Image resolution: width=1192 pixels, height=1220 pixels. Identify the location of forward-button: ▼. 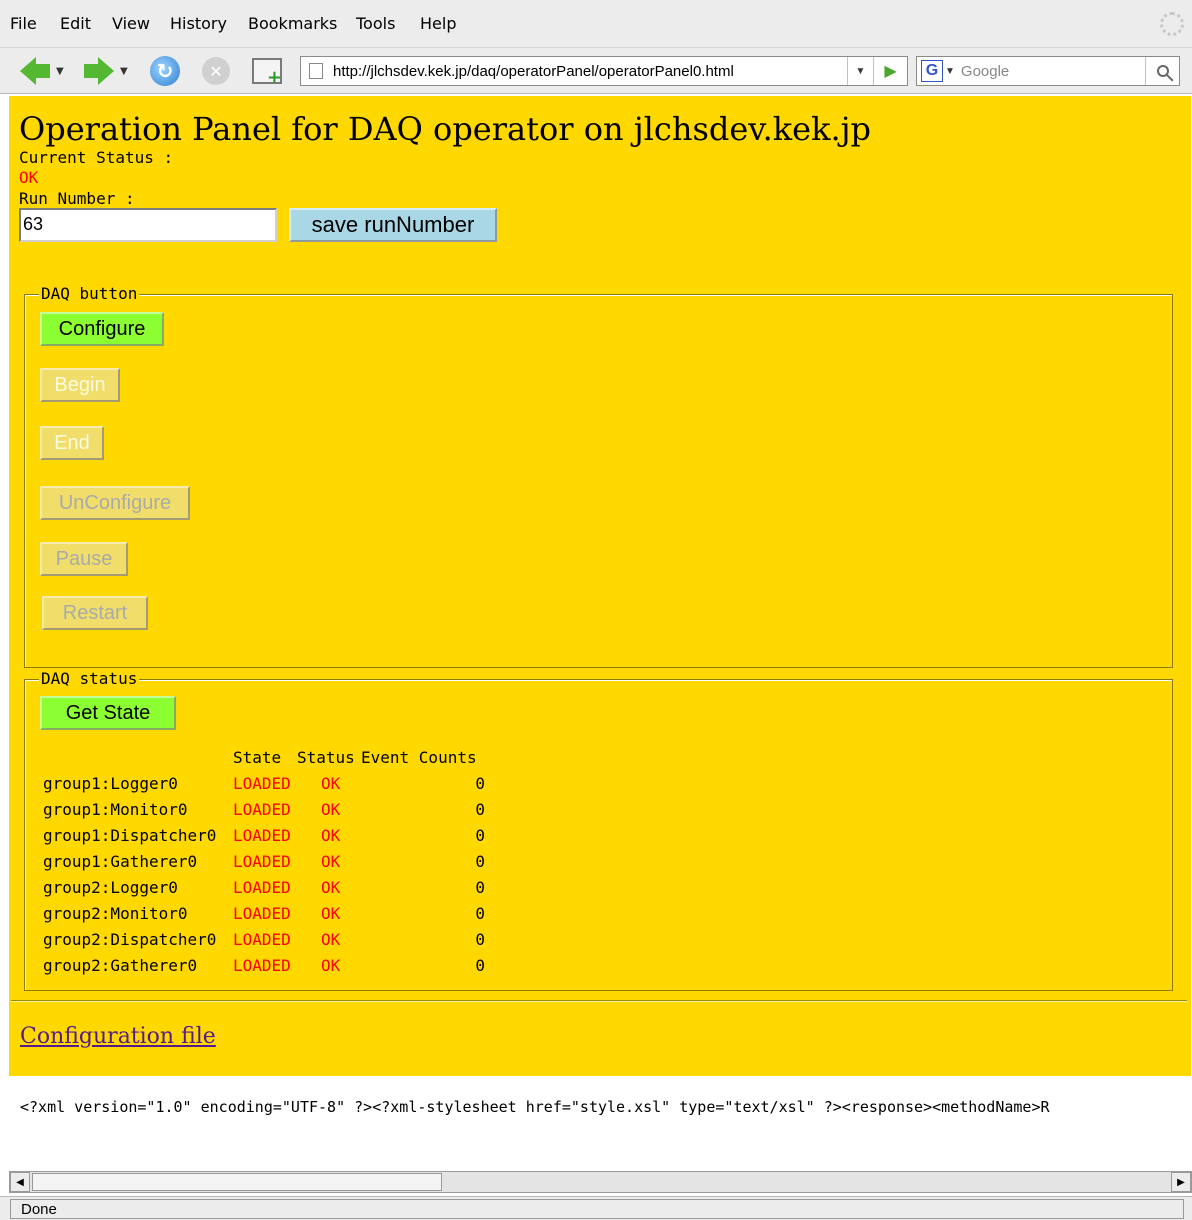
(106, 71).